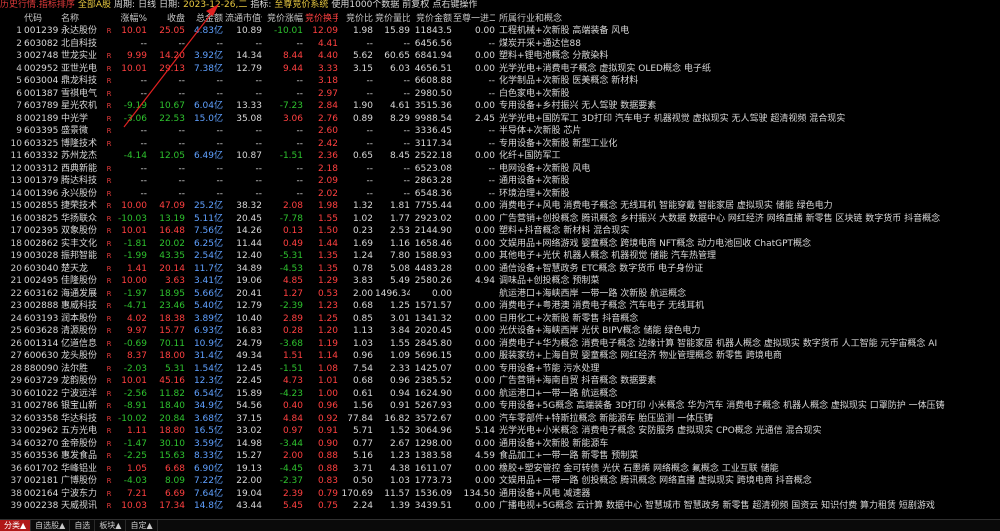 This screenshot has width=1000, height=531. I want to click on header-industry: 所属行业和概念, so click(749, 19).